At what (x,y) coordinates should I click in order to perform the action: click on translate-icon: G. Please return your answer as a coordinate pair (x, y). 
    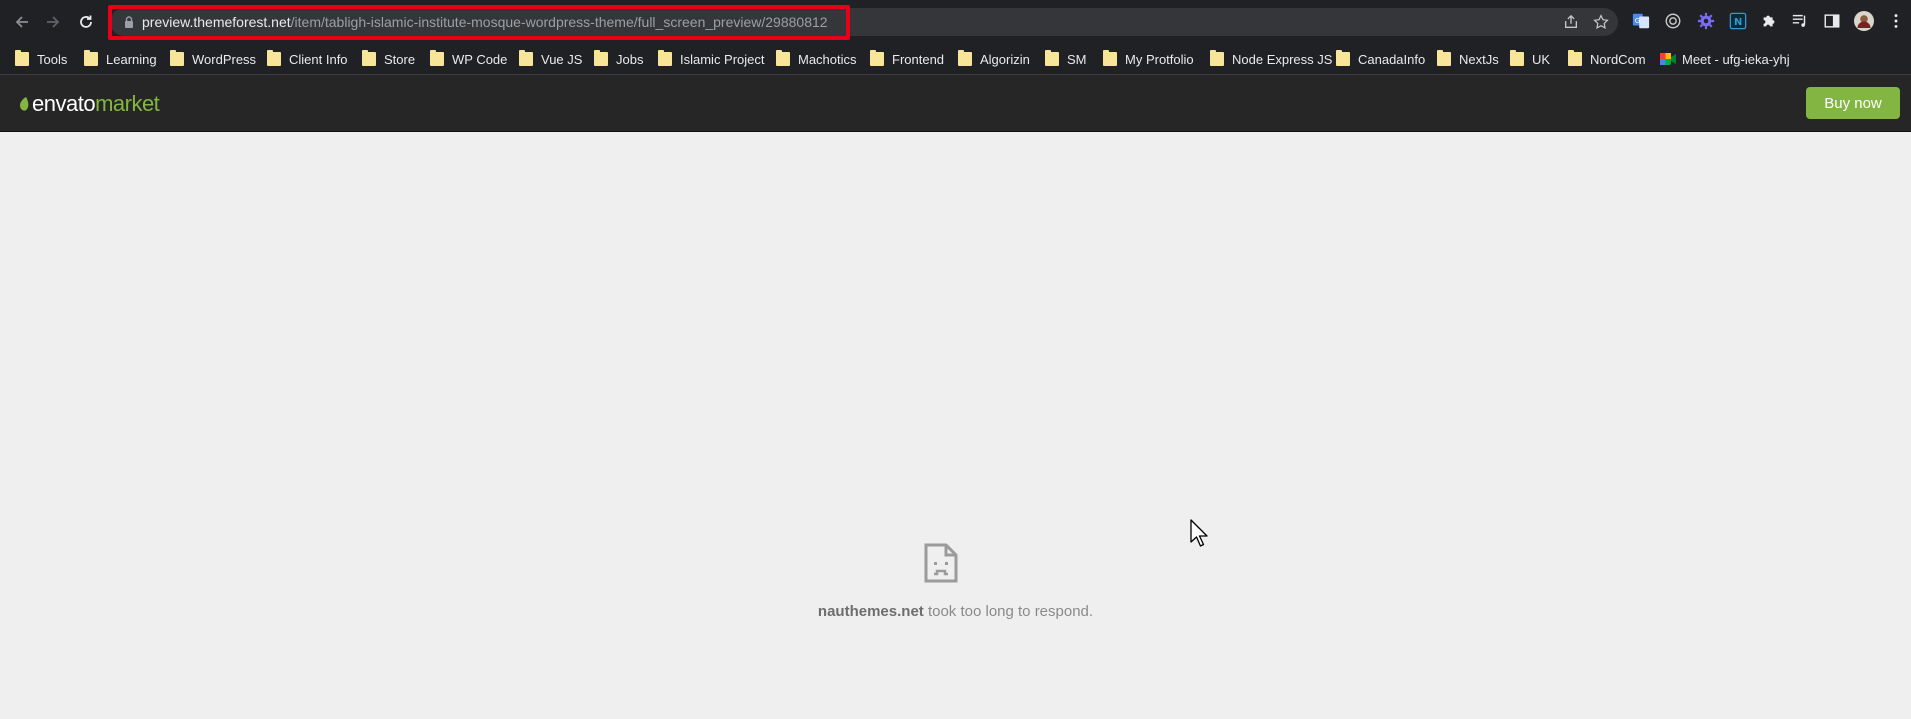
    Looking at the image, I should click on (1641, 21).